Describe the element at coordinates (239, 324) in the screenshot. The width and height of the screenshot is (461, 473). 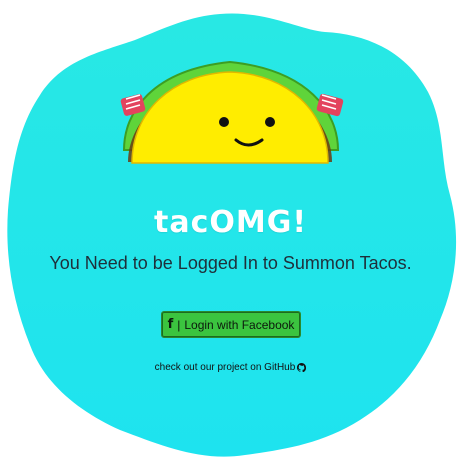
I see `login-button-label: Login with Facebook` at that location.